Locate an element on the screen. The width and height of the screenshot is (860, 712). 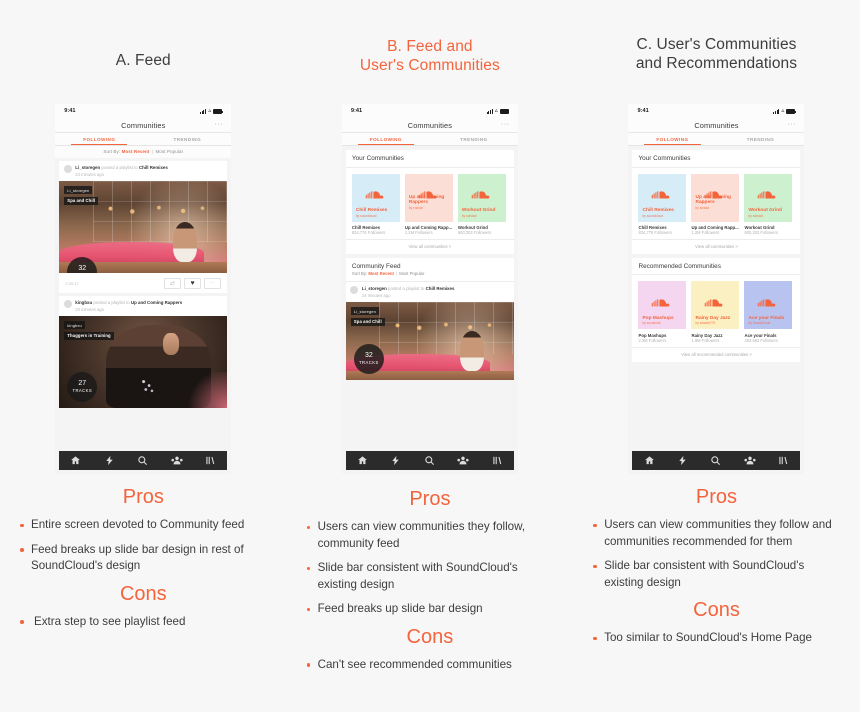
follower-count: 1.9M Followers is located at coordinates (705, 341).